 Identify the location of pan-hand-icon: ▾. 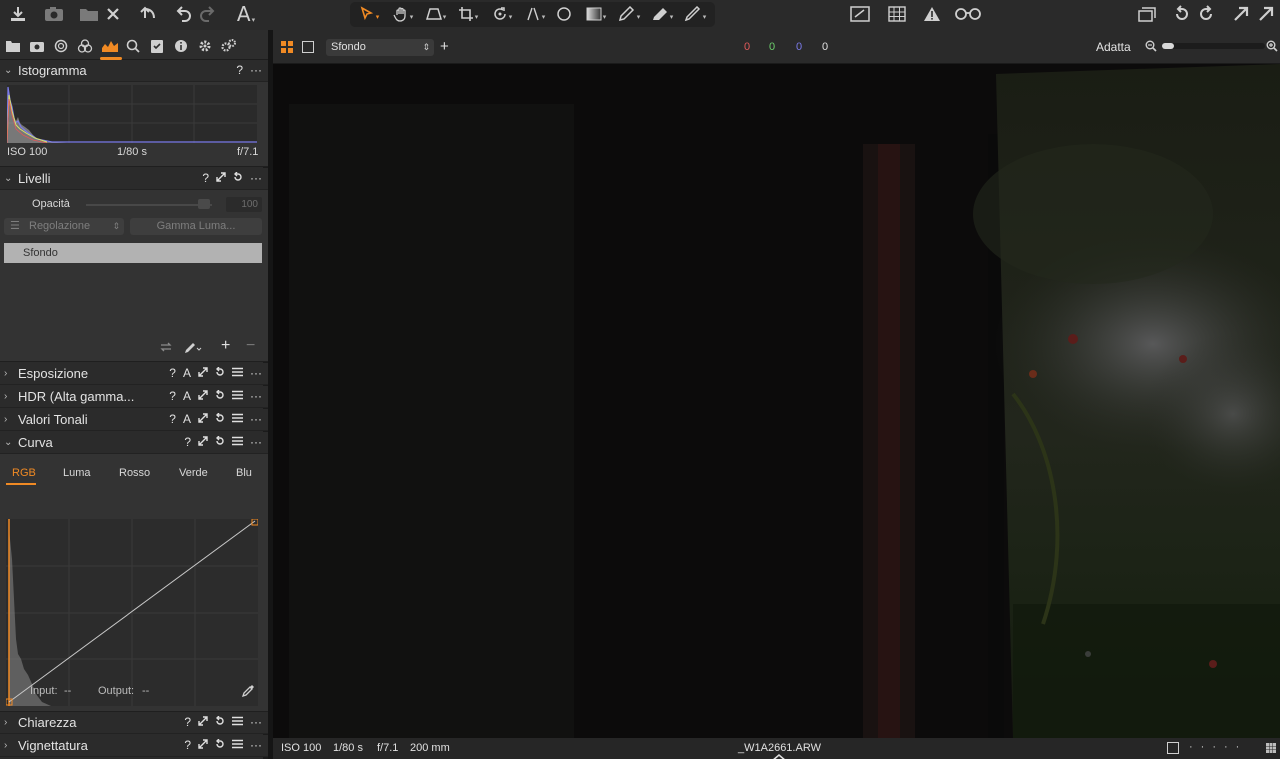
(403, 14).